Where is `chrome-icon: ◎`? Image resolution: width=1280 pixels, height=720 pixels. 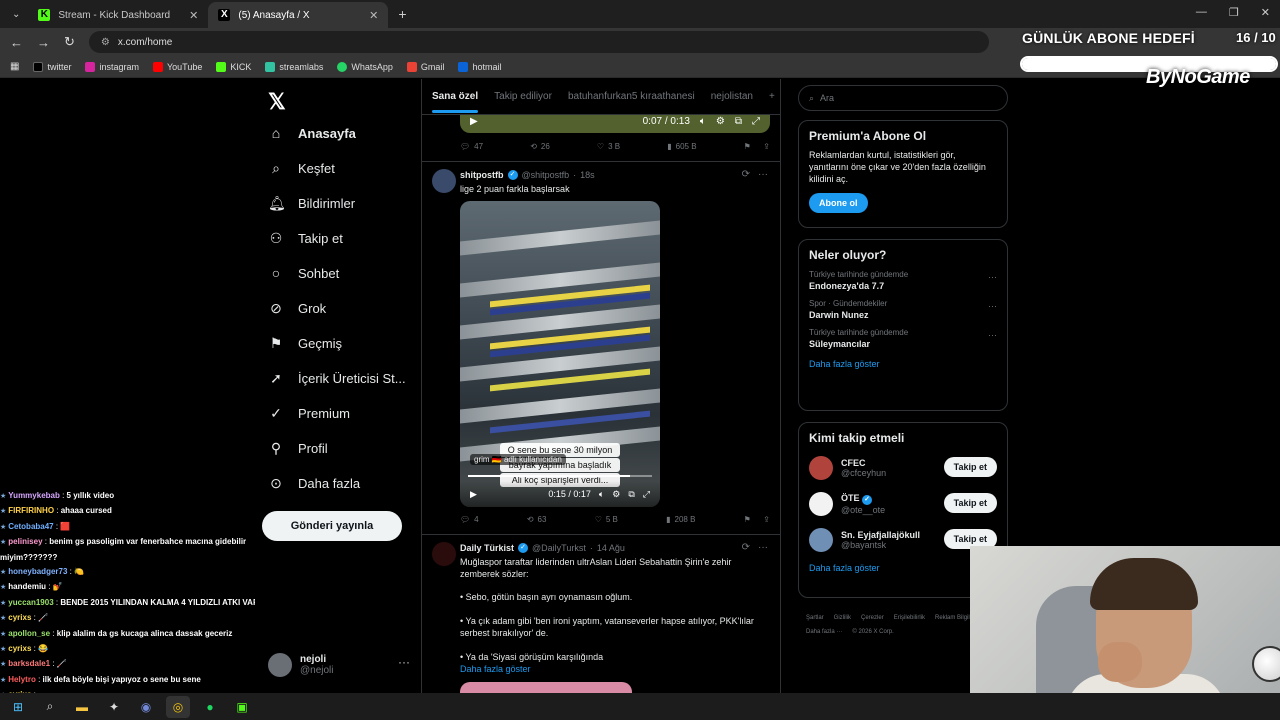 chrome-icon: ◎ is located at coordinates (178, 706).